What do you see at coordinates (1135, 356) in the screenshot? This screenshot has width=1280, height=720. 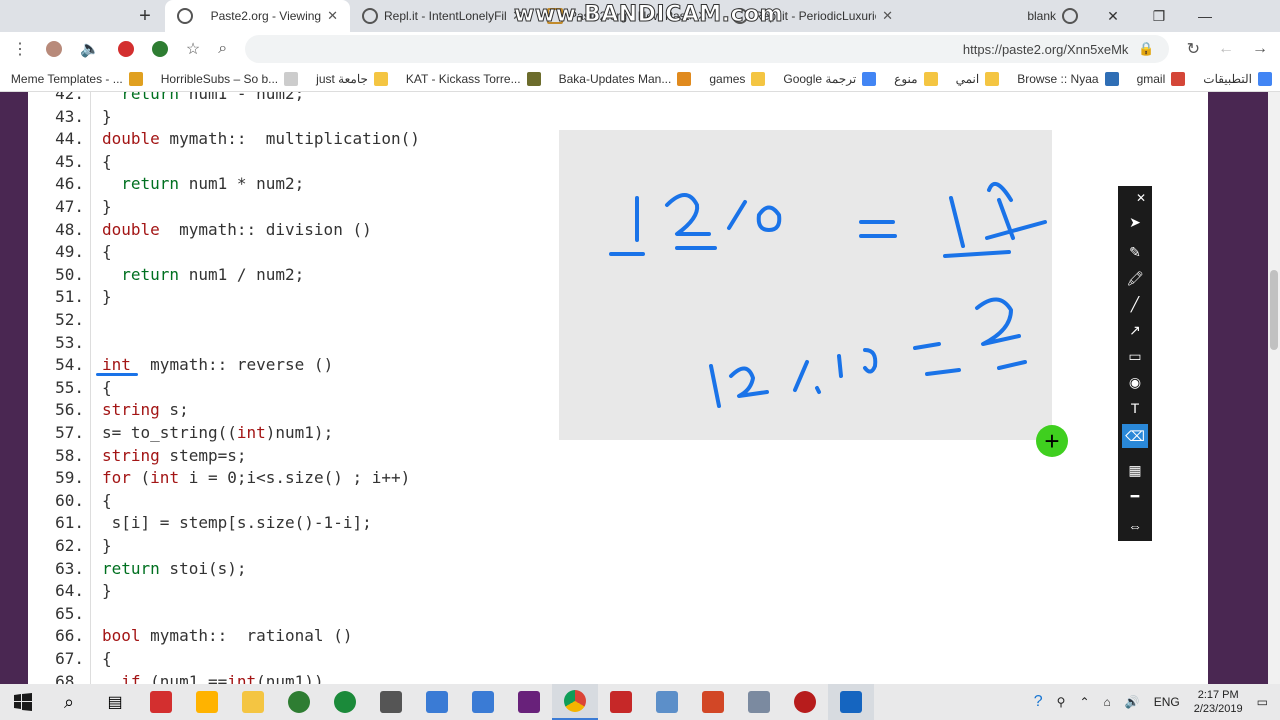 I see `rectangle-tool-icon: ▭` at bounding box center [1135, 356].